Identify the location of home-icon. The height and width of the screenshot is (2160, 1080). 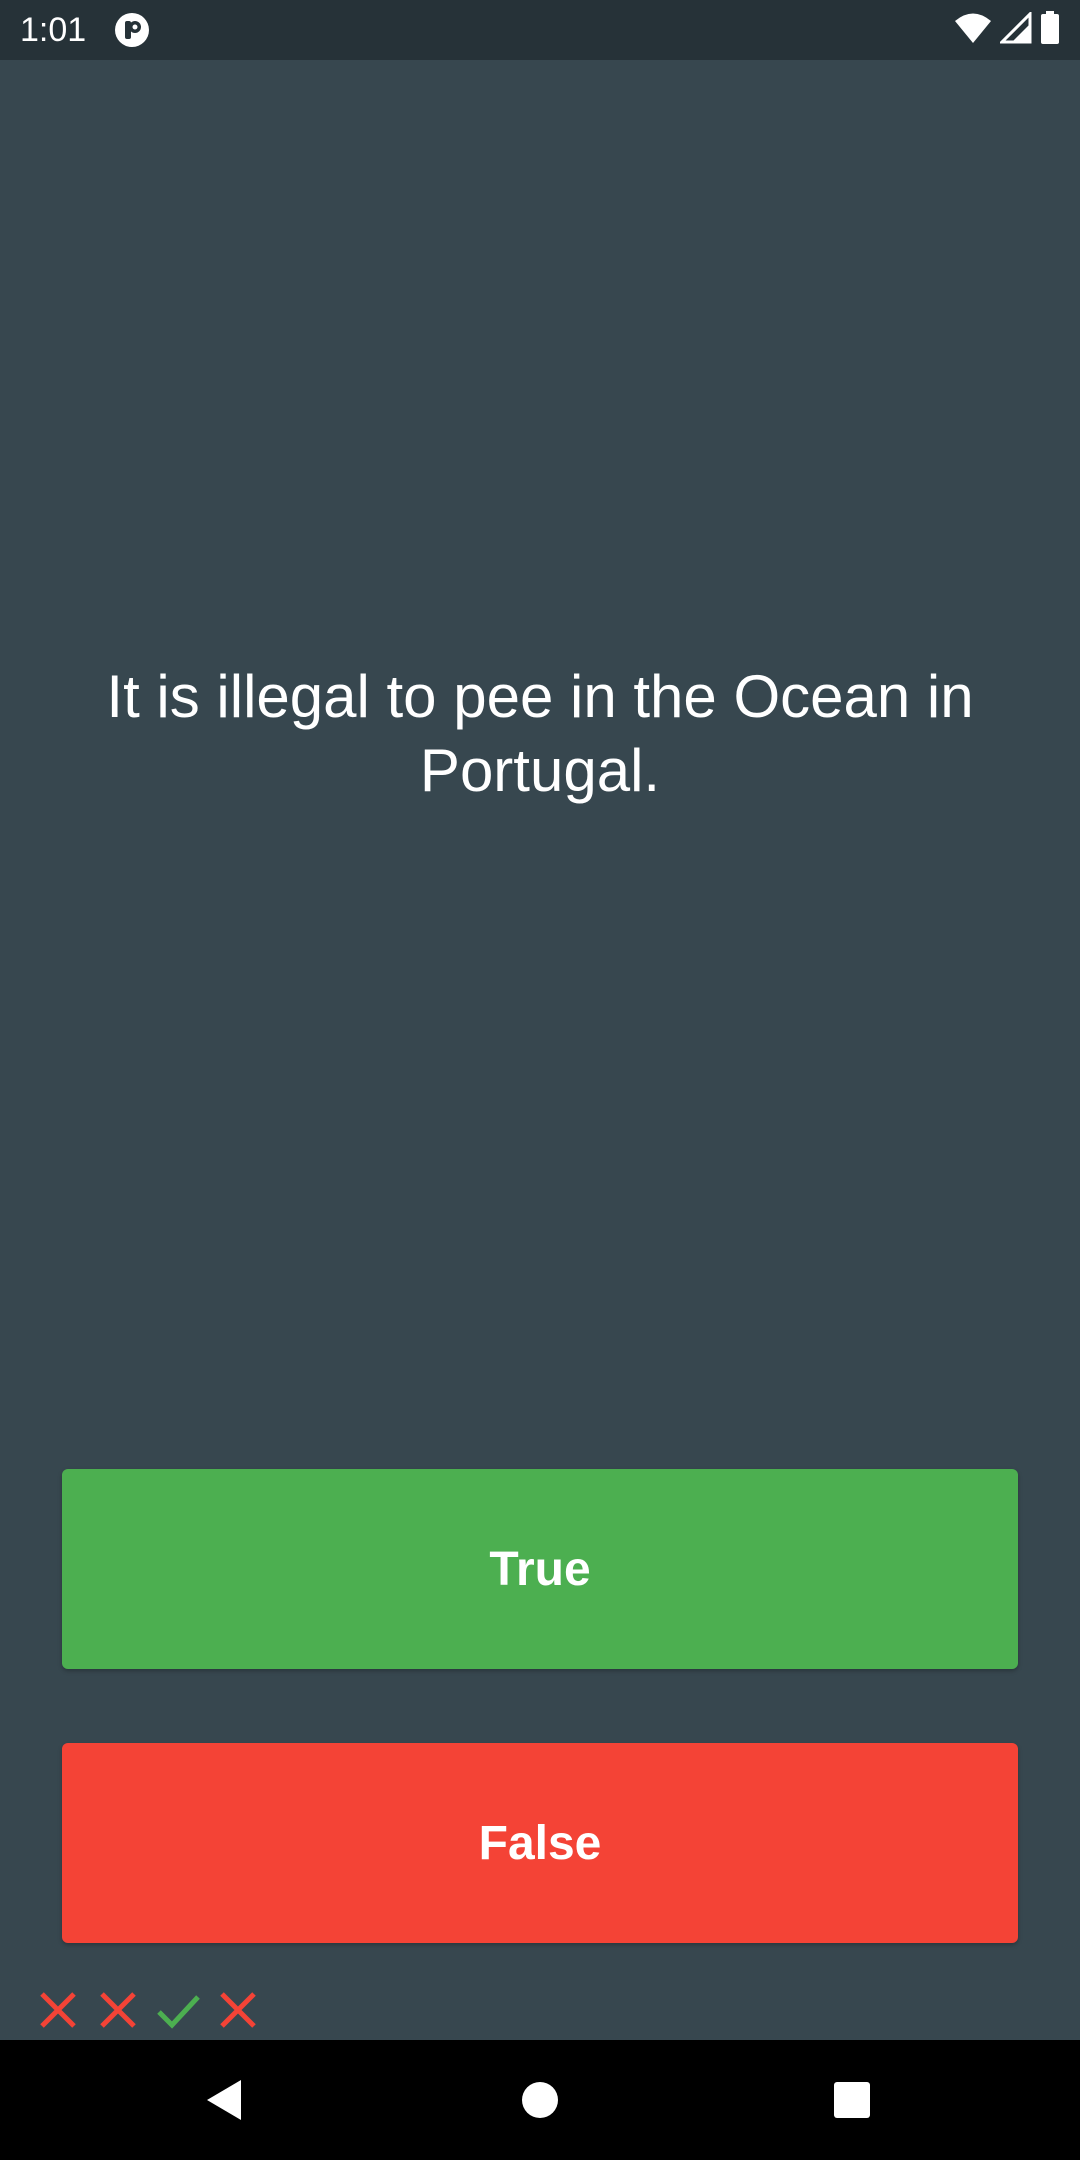
(540, 2100).